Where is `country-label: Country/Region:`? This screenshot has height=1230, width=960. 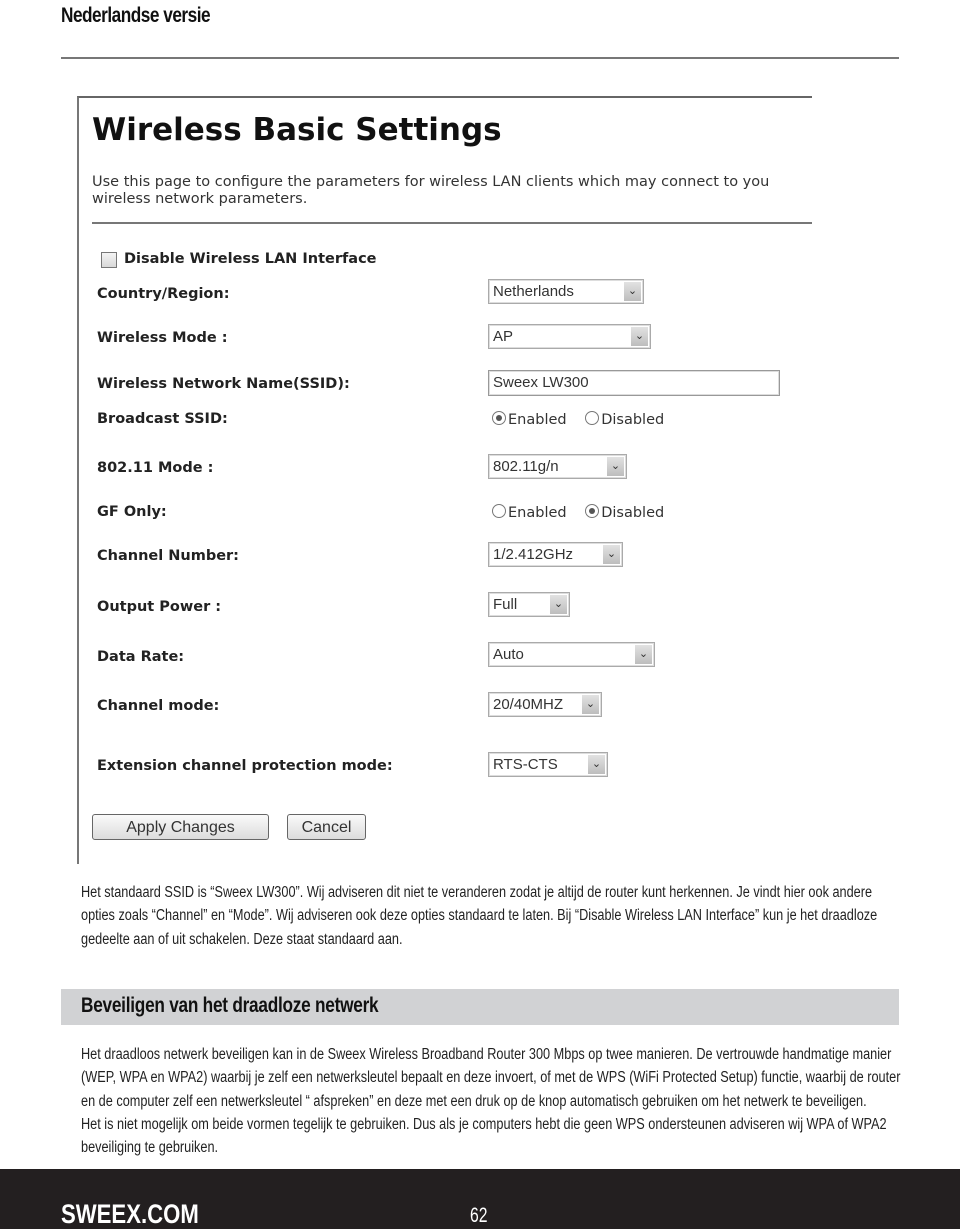 country-label: Country/Region: is located at coordinates (163, 294).